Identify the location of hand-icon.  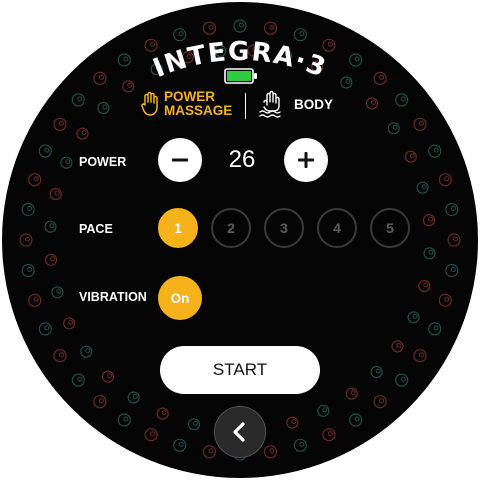
(149, 103).